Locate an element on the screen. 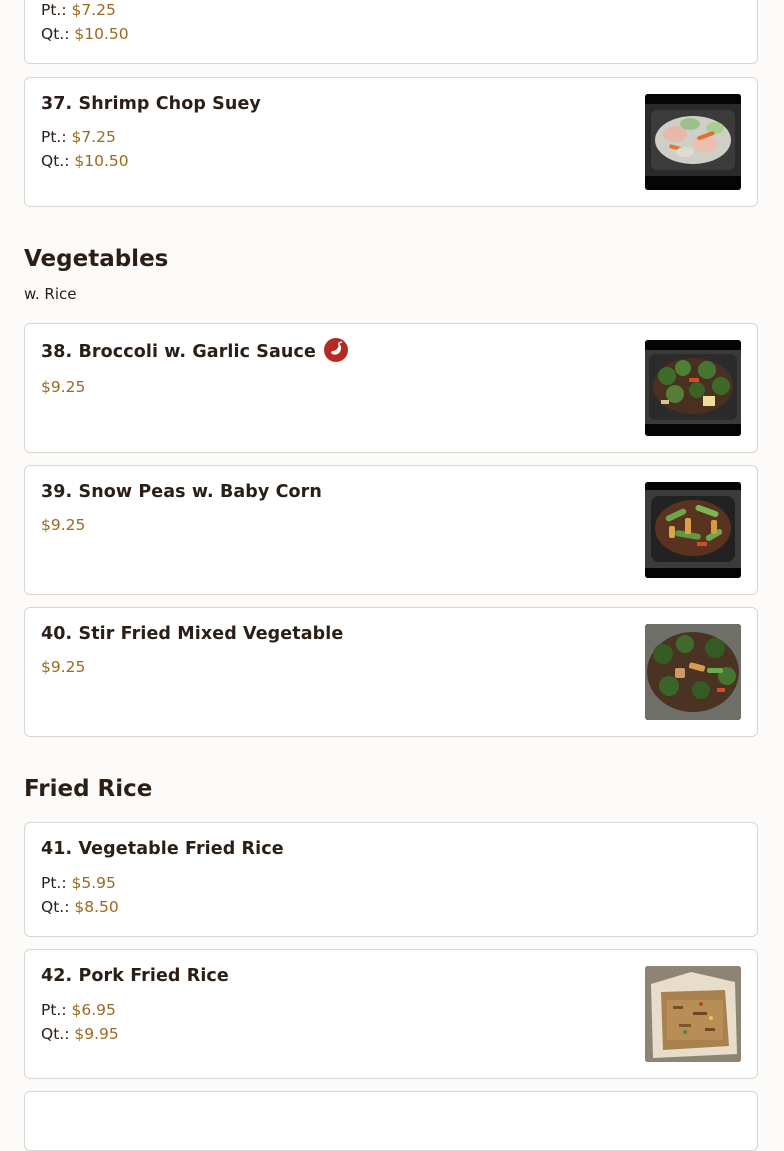 The height and width of the screenshot is (1151, 784). menu-item-card: Pt.: $7.25 Qt.: $10.50 is located at coordinates (391, 32).